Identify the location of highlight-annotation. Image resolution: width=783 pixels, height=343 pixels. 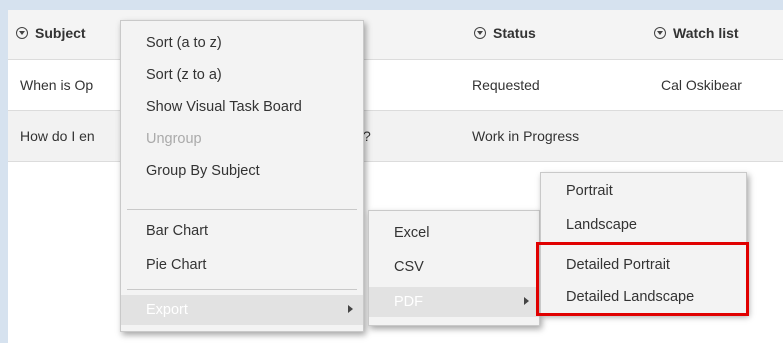
(642, 279).